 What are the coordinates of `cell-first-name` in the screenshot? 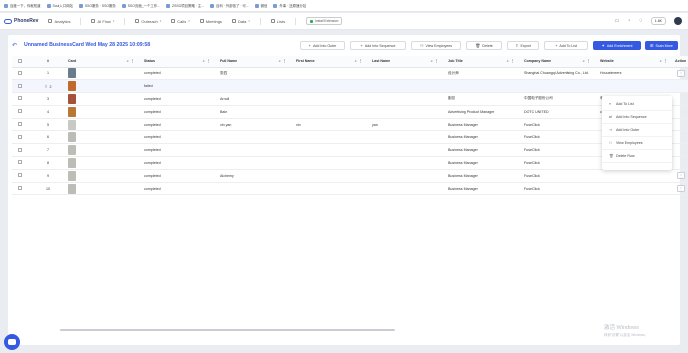 It's located at (328, 74).